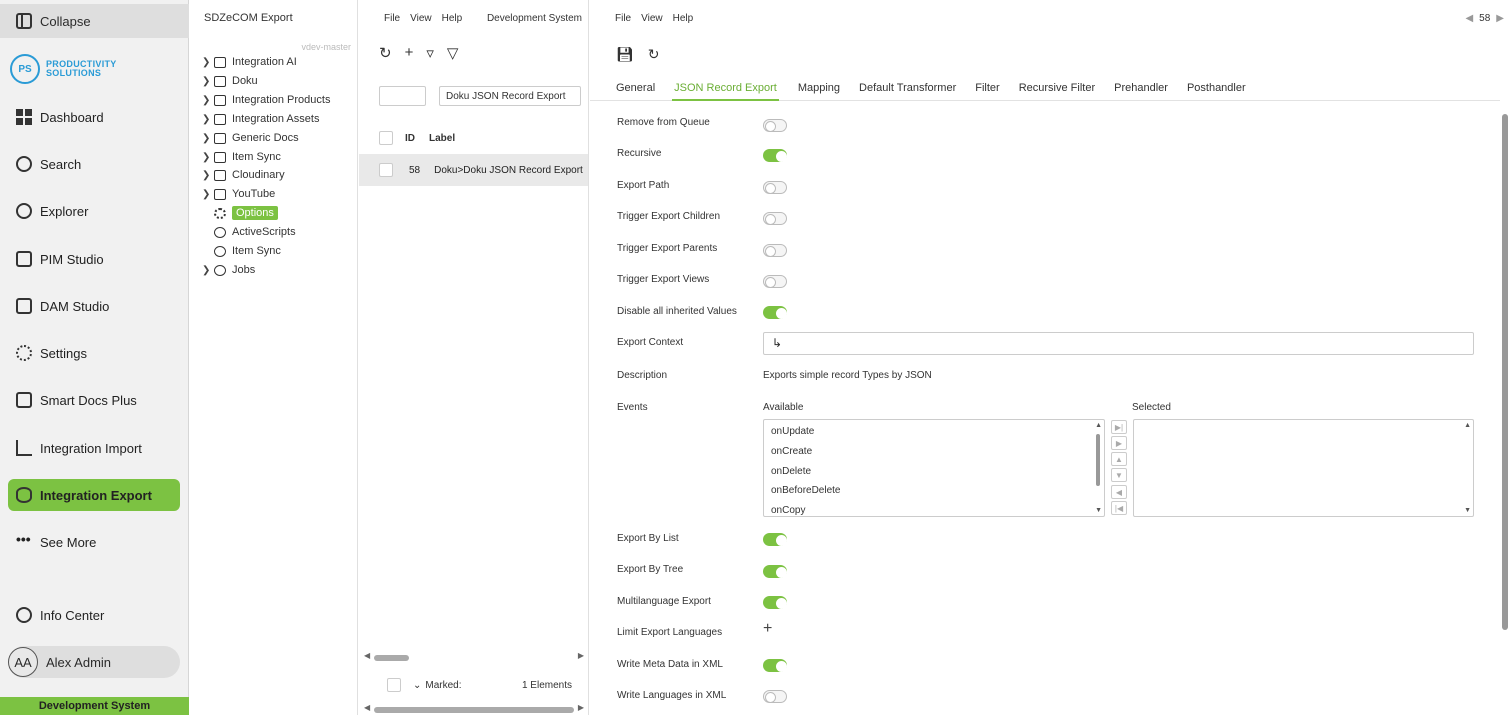 The width and height of the screenshot is (1512, 715). I want to click on tree-node-options: Options, so click(240, 213).